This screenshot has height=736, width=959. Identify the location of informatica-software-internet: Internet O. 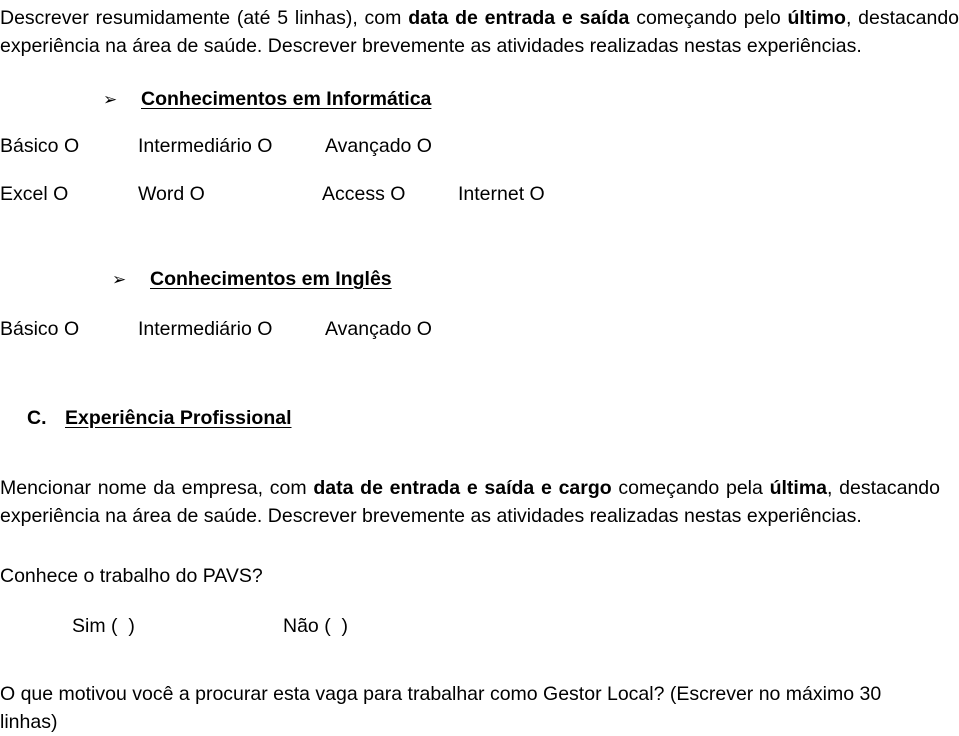
(501, 194).